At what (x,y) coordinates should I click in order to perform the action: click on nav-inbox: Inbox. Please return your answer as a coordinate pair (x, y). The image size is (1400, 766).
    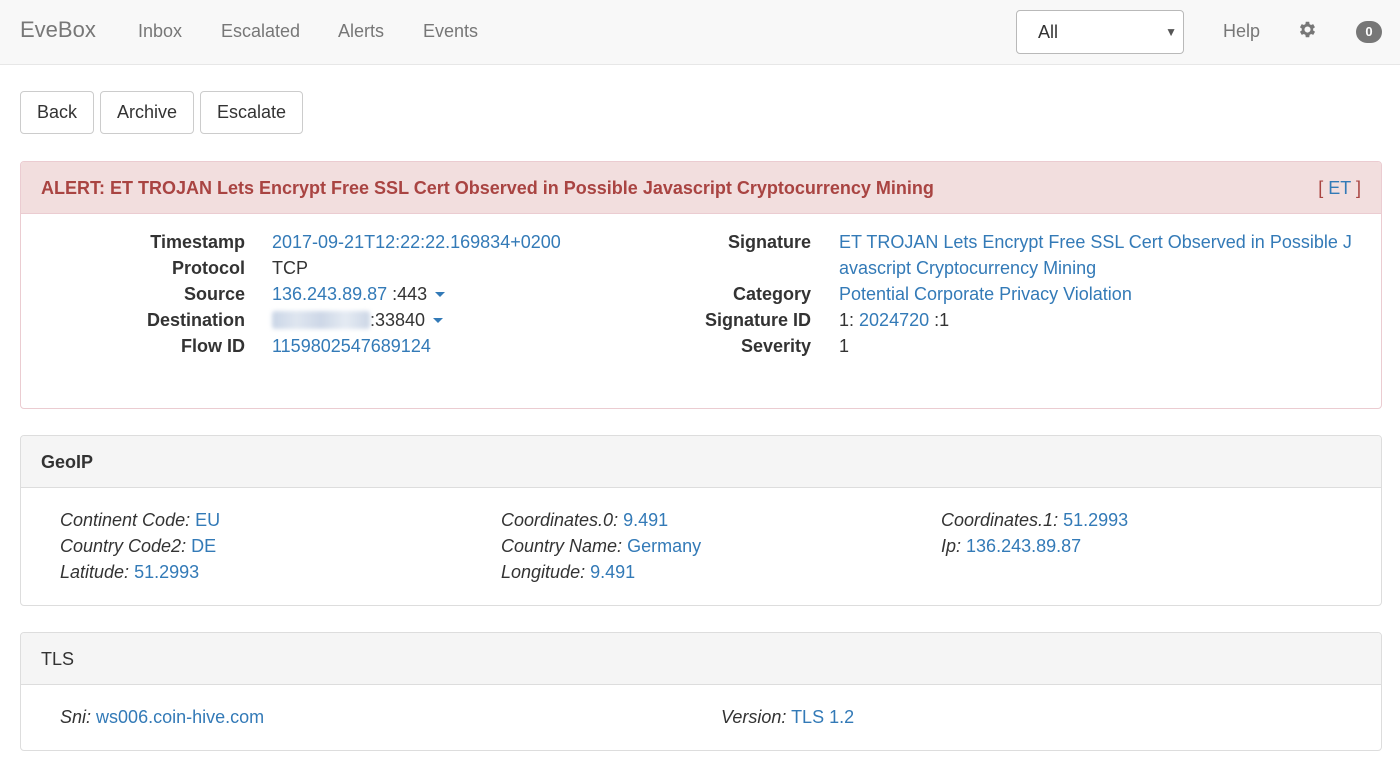
    Looking at the image, I should click on (160, 31).